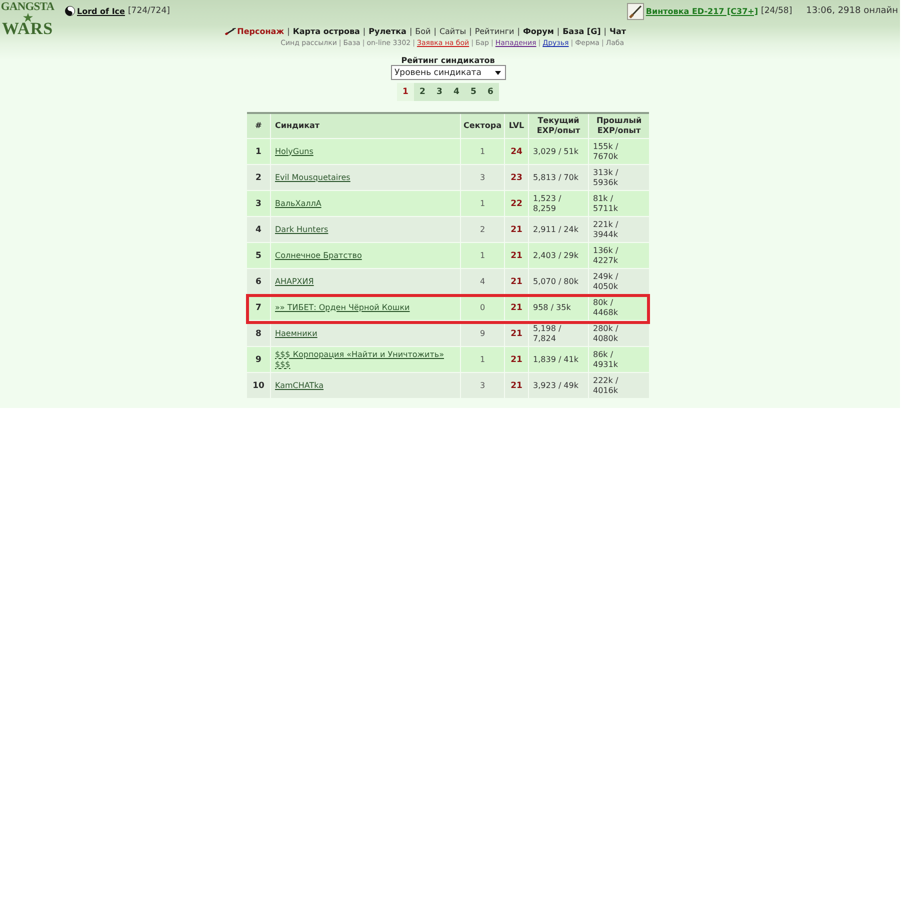  What do you see at coordinates (258, 229) in the screenshot?
I see `rank-cell: 4` at bounding box center [258, 229].